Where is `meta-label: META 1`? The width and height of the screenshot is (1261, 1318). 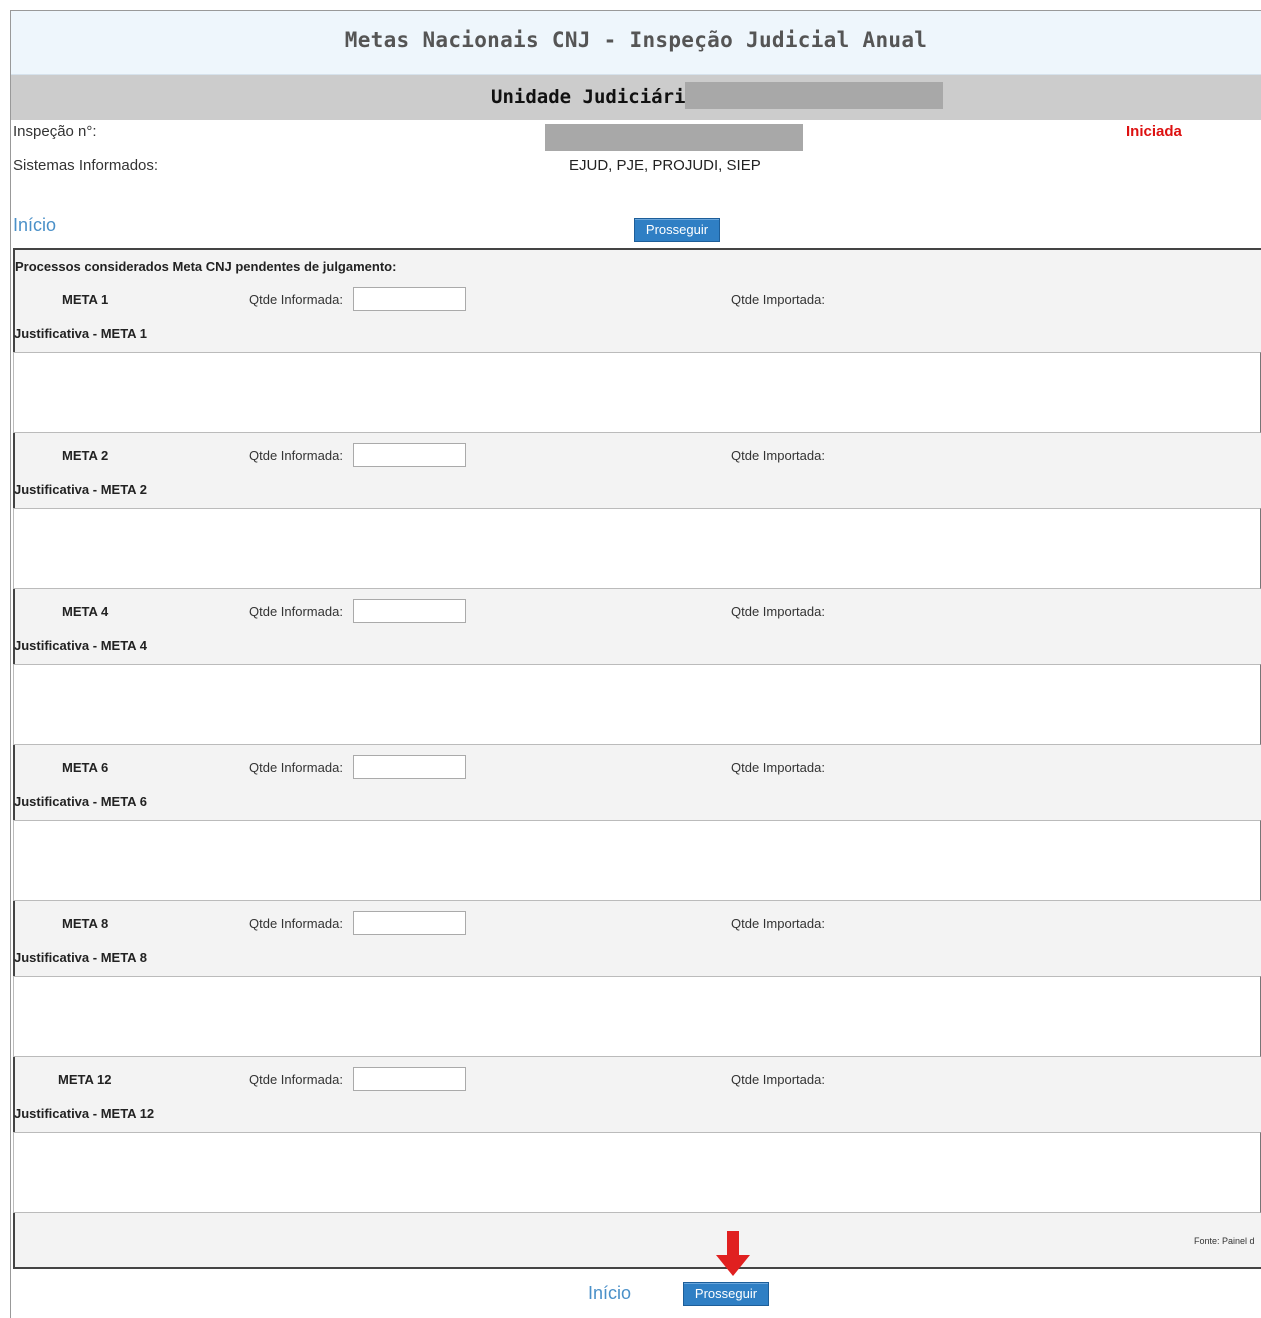 meta-label: META 1 is located at coordinates (85, 299).